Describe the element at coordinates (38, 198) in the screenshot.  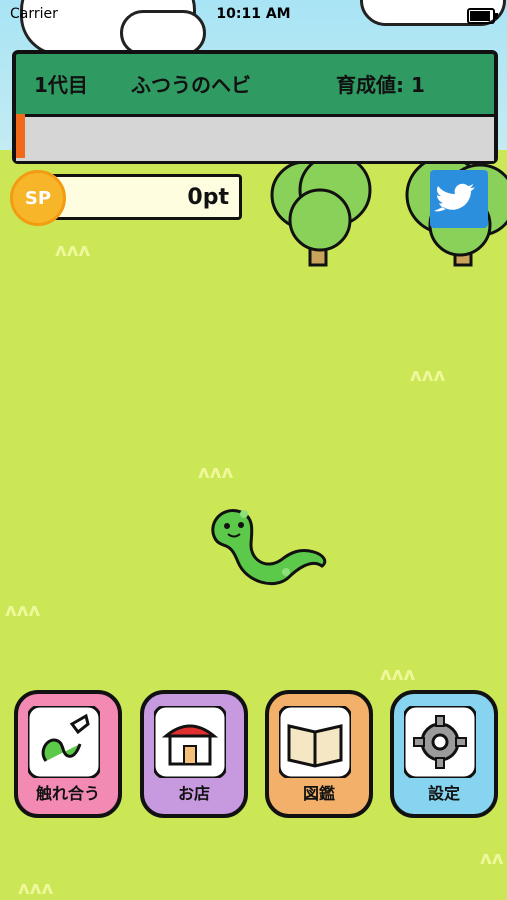
I see `sp-coin-icon: SP` at that location.